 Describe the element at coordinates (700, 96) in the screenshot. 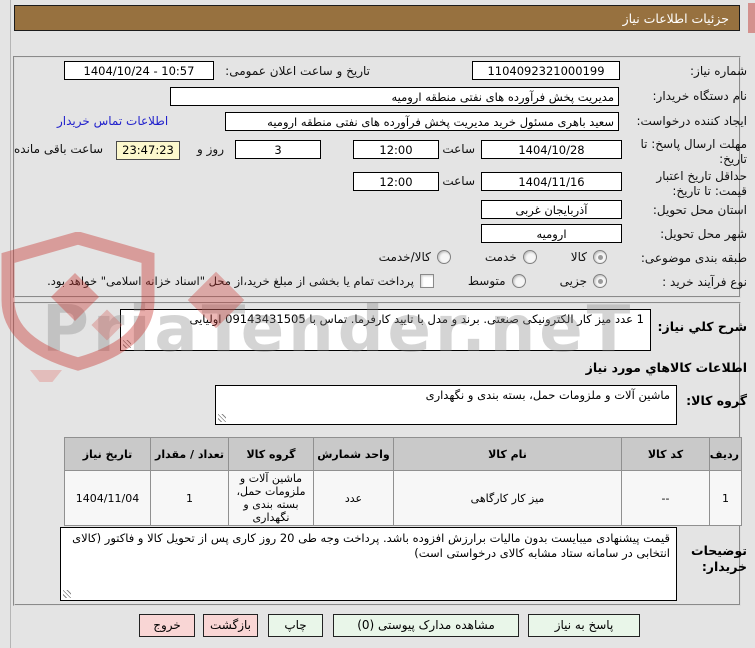

I see `buyer-org-label: نام دستگاه خریدار:` at that location.